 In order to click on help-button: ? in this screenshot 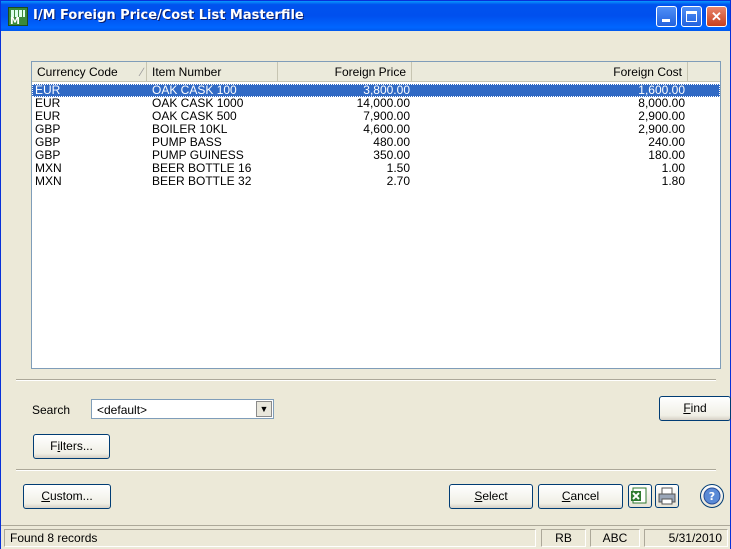, I will do `click(712, 496)`.